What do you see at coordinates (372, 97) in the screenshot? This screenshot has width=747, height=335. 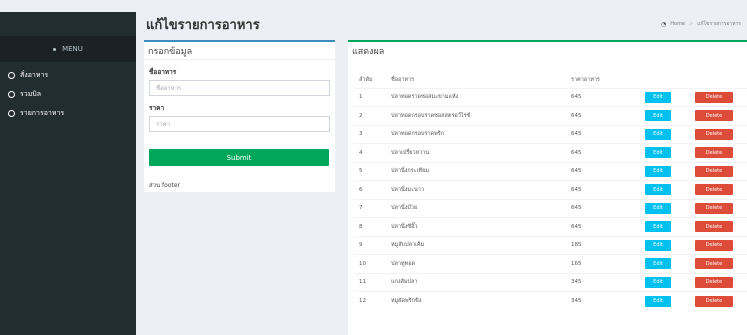 I see `row-number: 1` at bounding box center [372, 97].